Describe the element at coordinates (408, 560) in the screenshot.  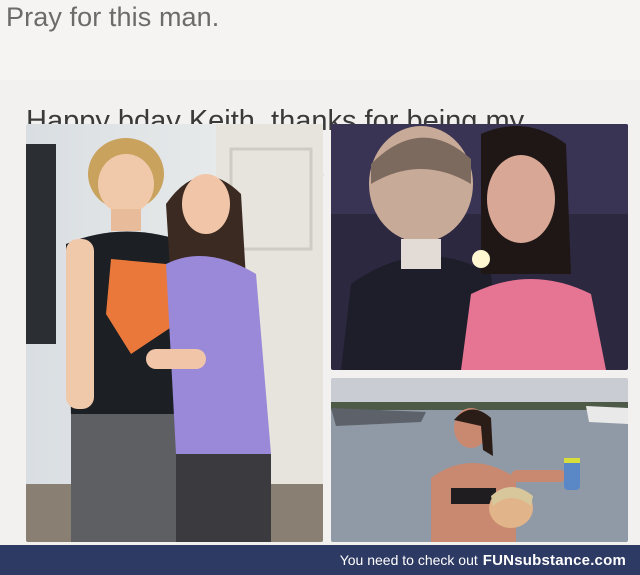
I see `footer-text: You need to check out` at that location.